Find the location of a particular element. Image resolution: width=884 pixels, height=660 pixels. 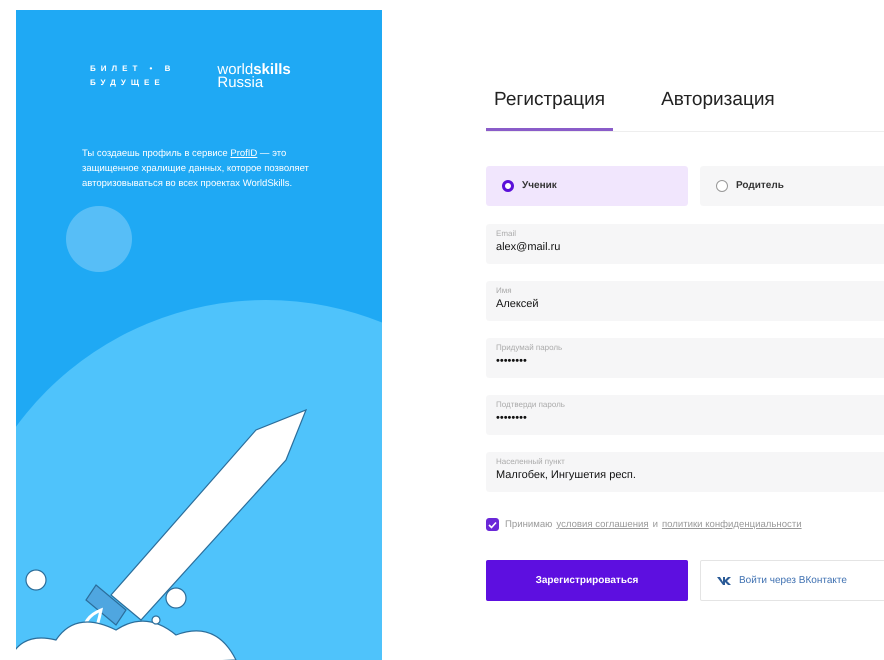

role-option: Ученик is located at coordinates (587, 186).